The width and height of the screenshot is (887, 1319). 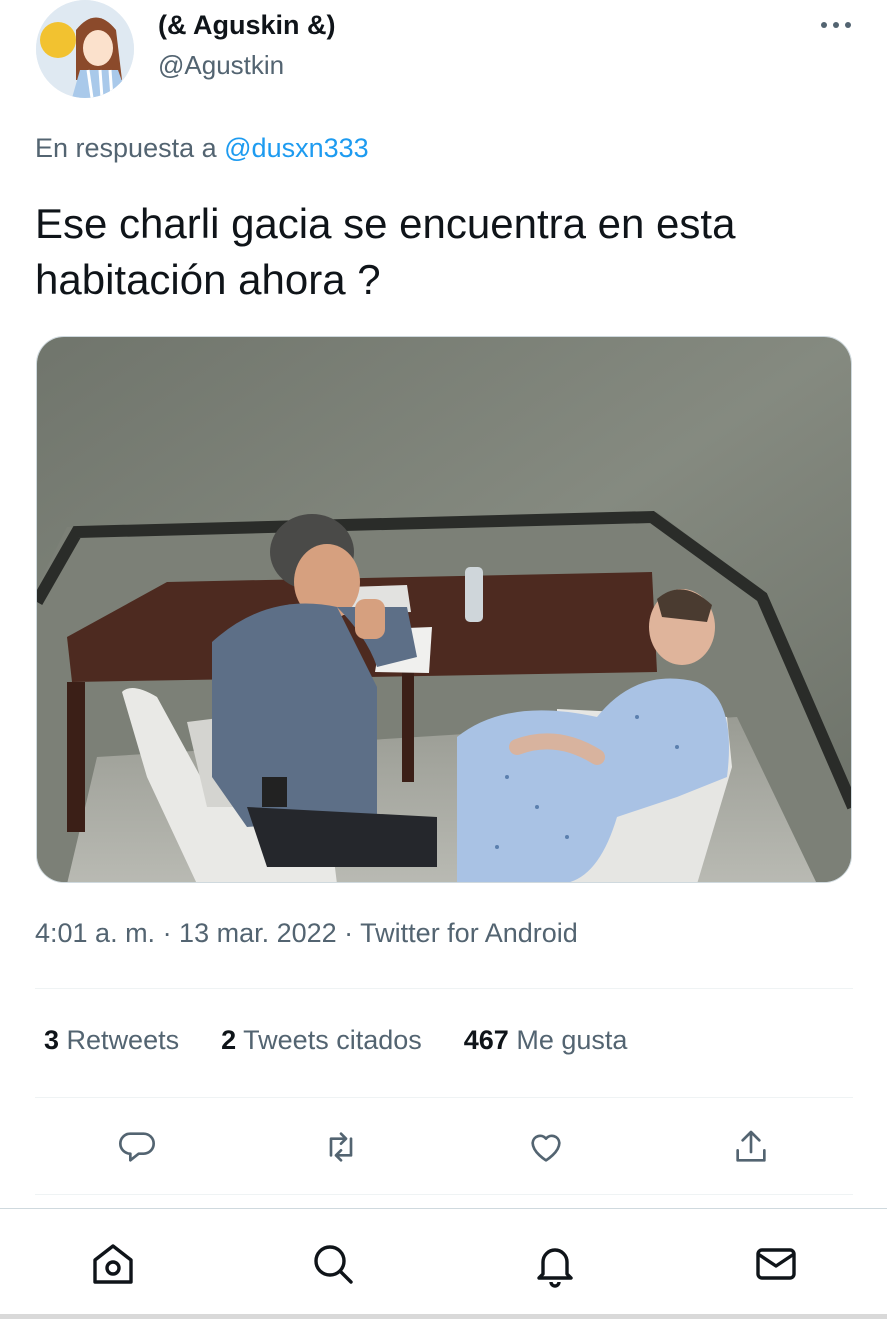 What do you see at coordinates (332, 1040) in the screenshot?
I see `quotes-label: Tweets citados` at bounding box center [332, 1040].